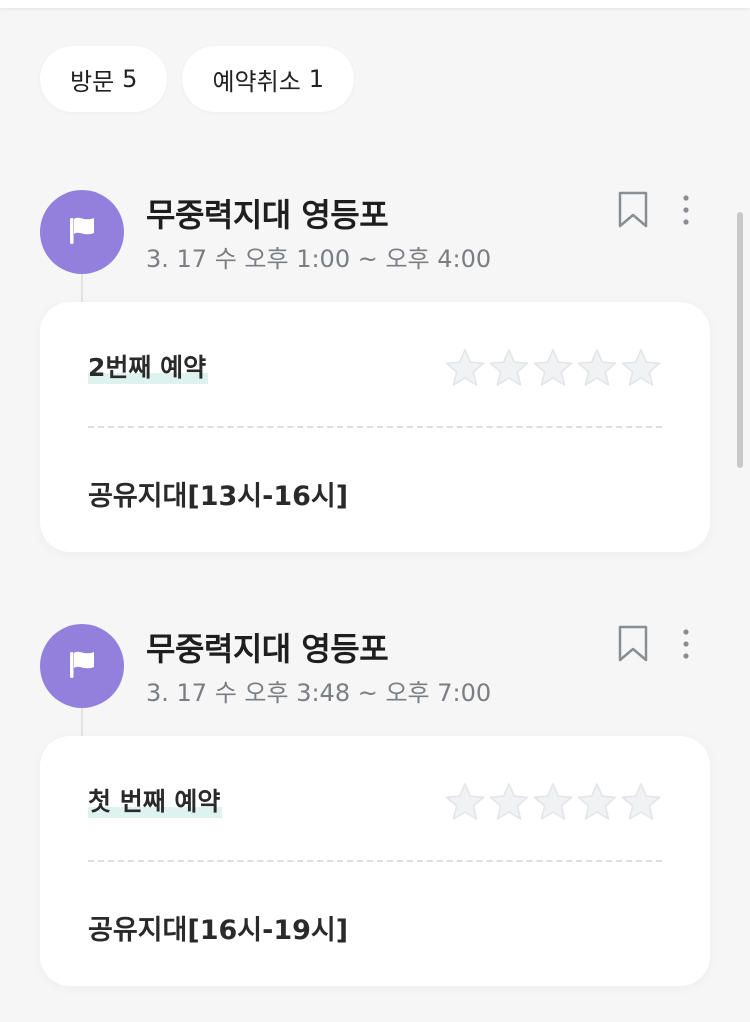  Describe the element at coordinates (155, 800) in the screenshot. I see `reservation-order-label: 첫 번째 예약` at that location.